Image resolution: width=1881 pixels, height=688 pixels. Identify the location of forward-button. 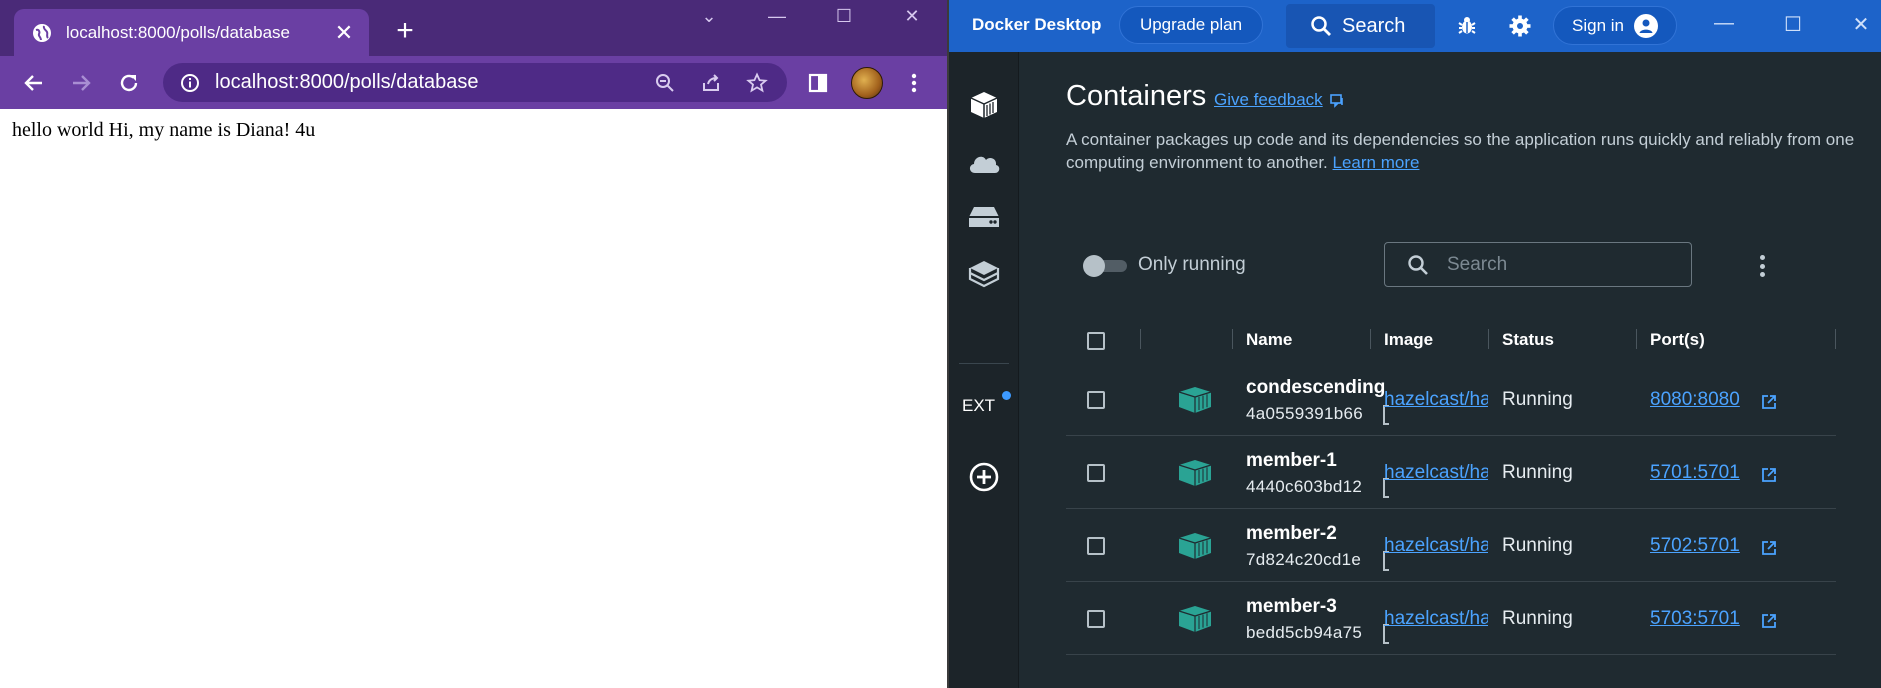
(81, 83).